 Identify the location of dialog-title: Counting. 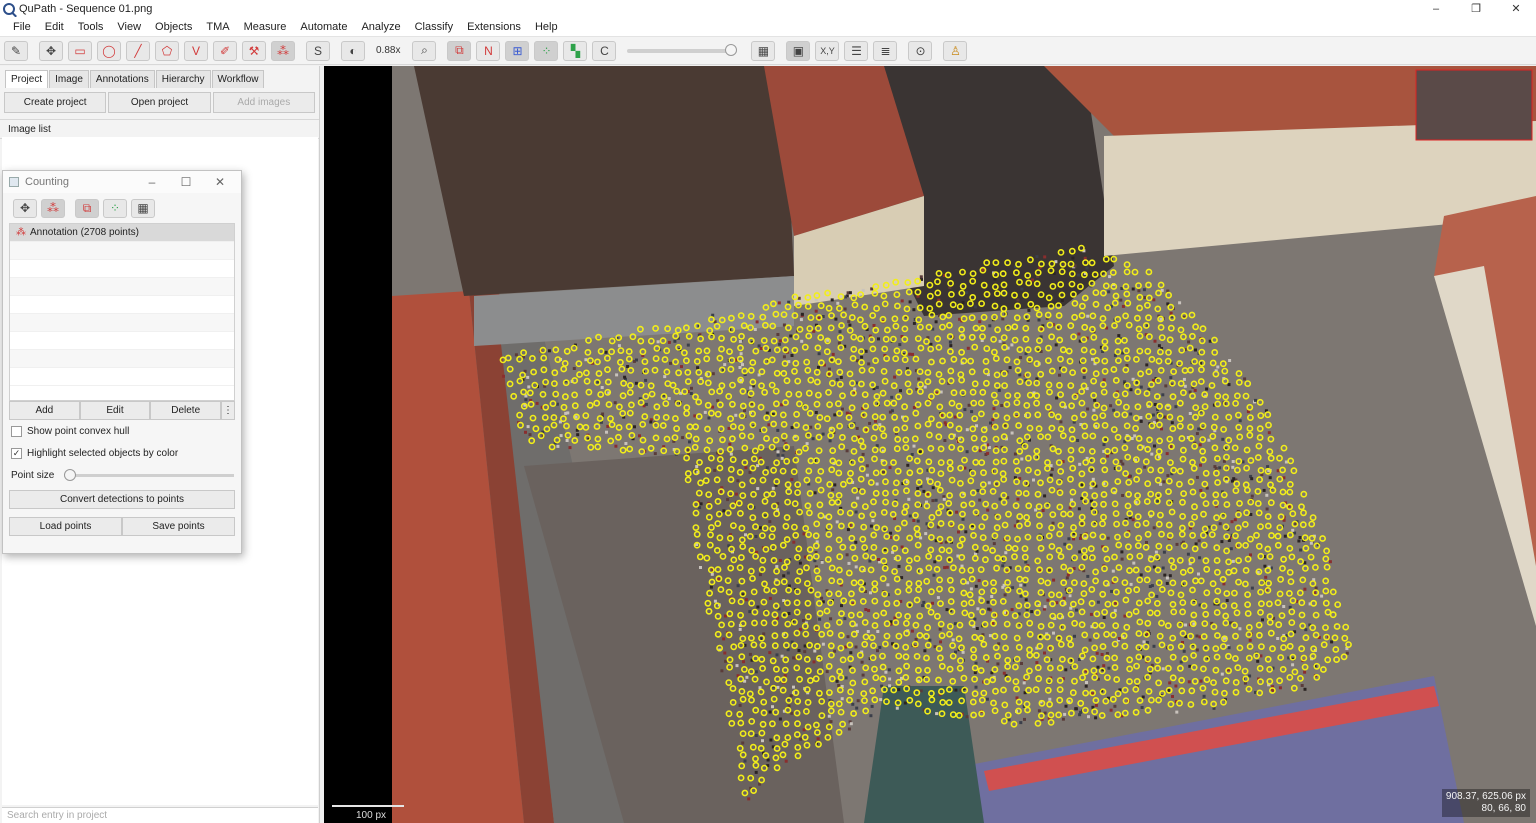
(47, 182).